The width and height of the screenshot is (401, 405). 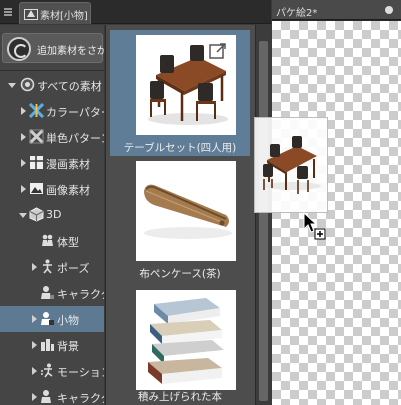 I want to click on tree-item-character: キャラクター, so click(x=52, y=293).